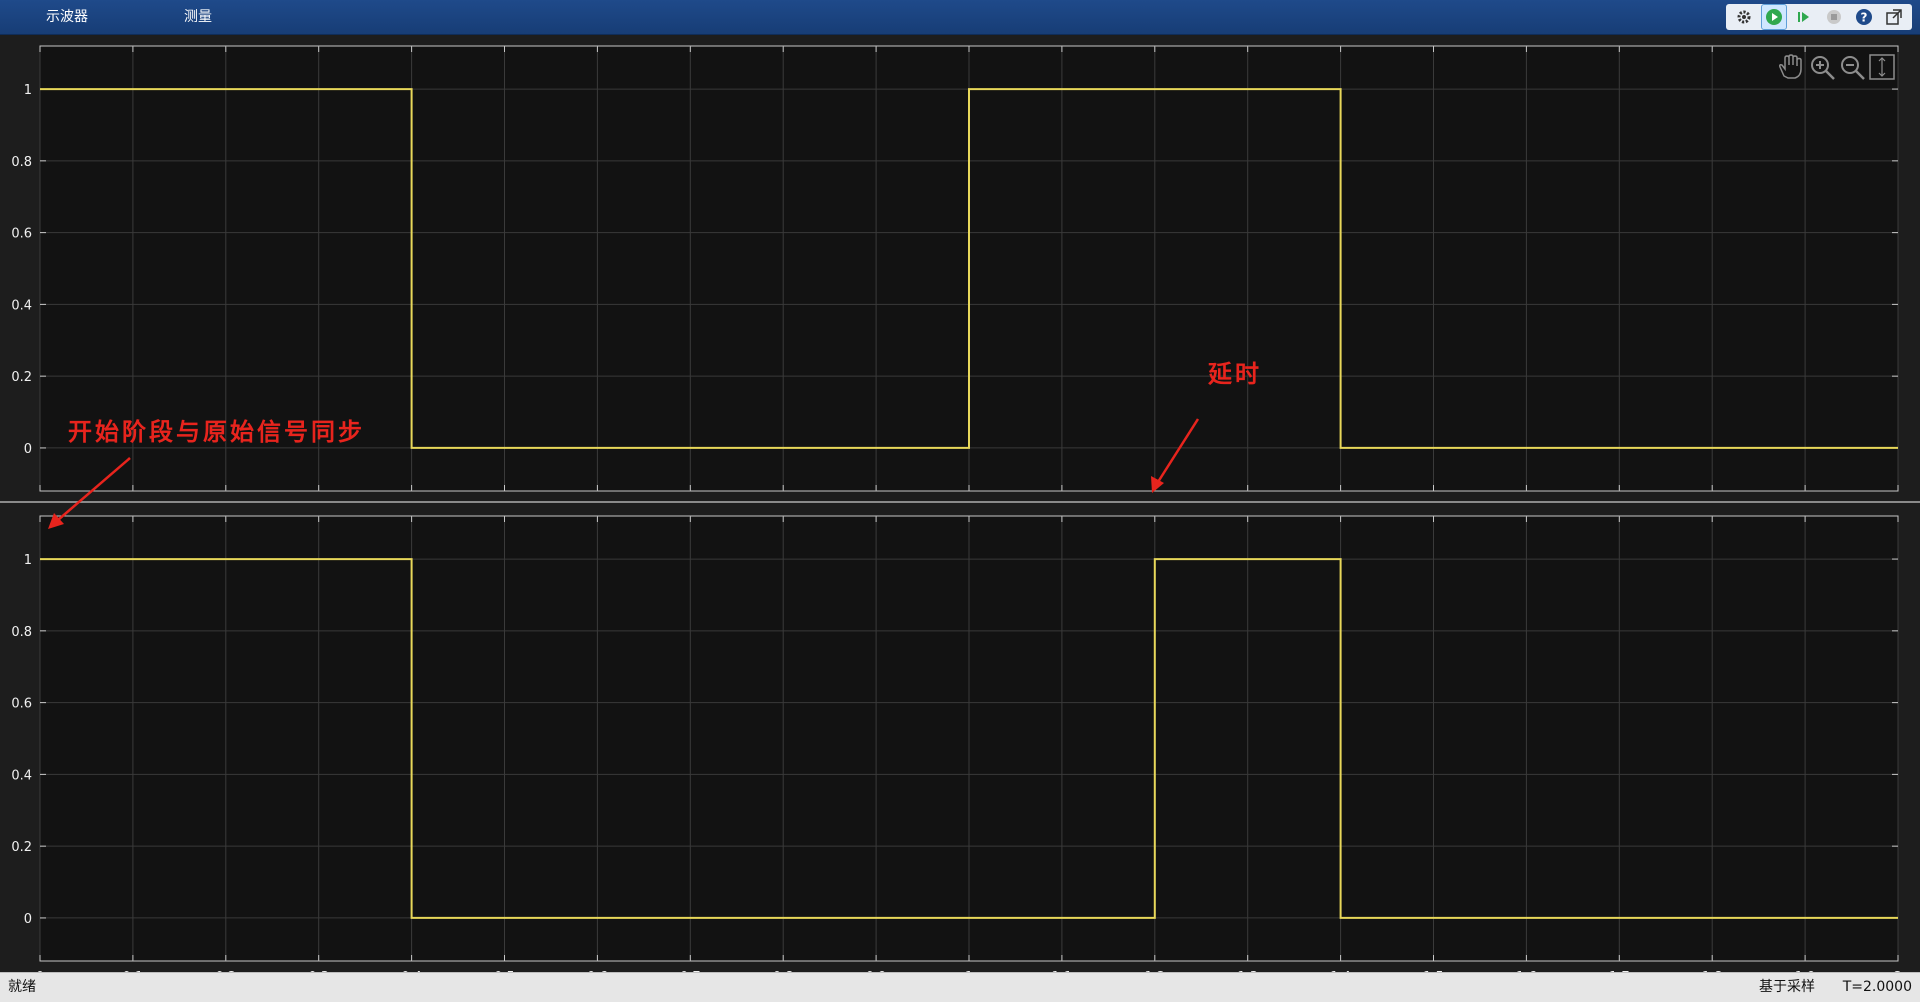 This screenshot has height=1002, width=1920. Describe the element at coordinates (1894, 17) in the screenshot. I see `undock-icon` at that location.